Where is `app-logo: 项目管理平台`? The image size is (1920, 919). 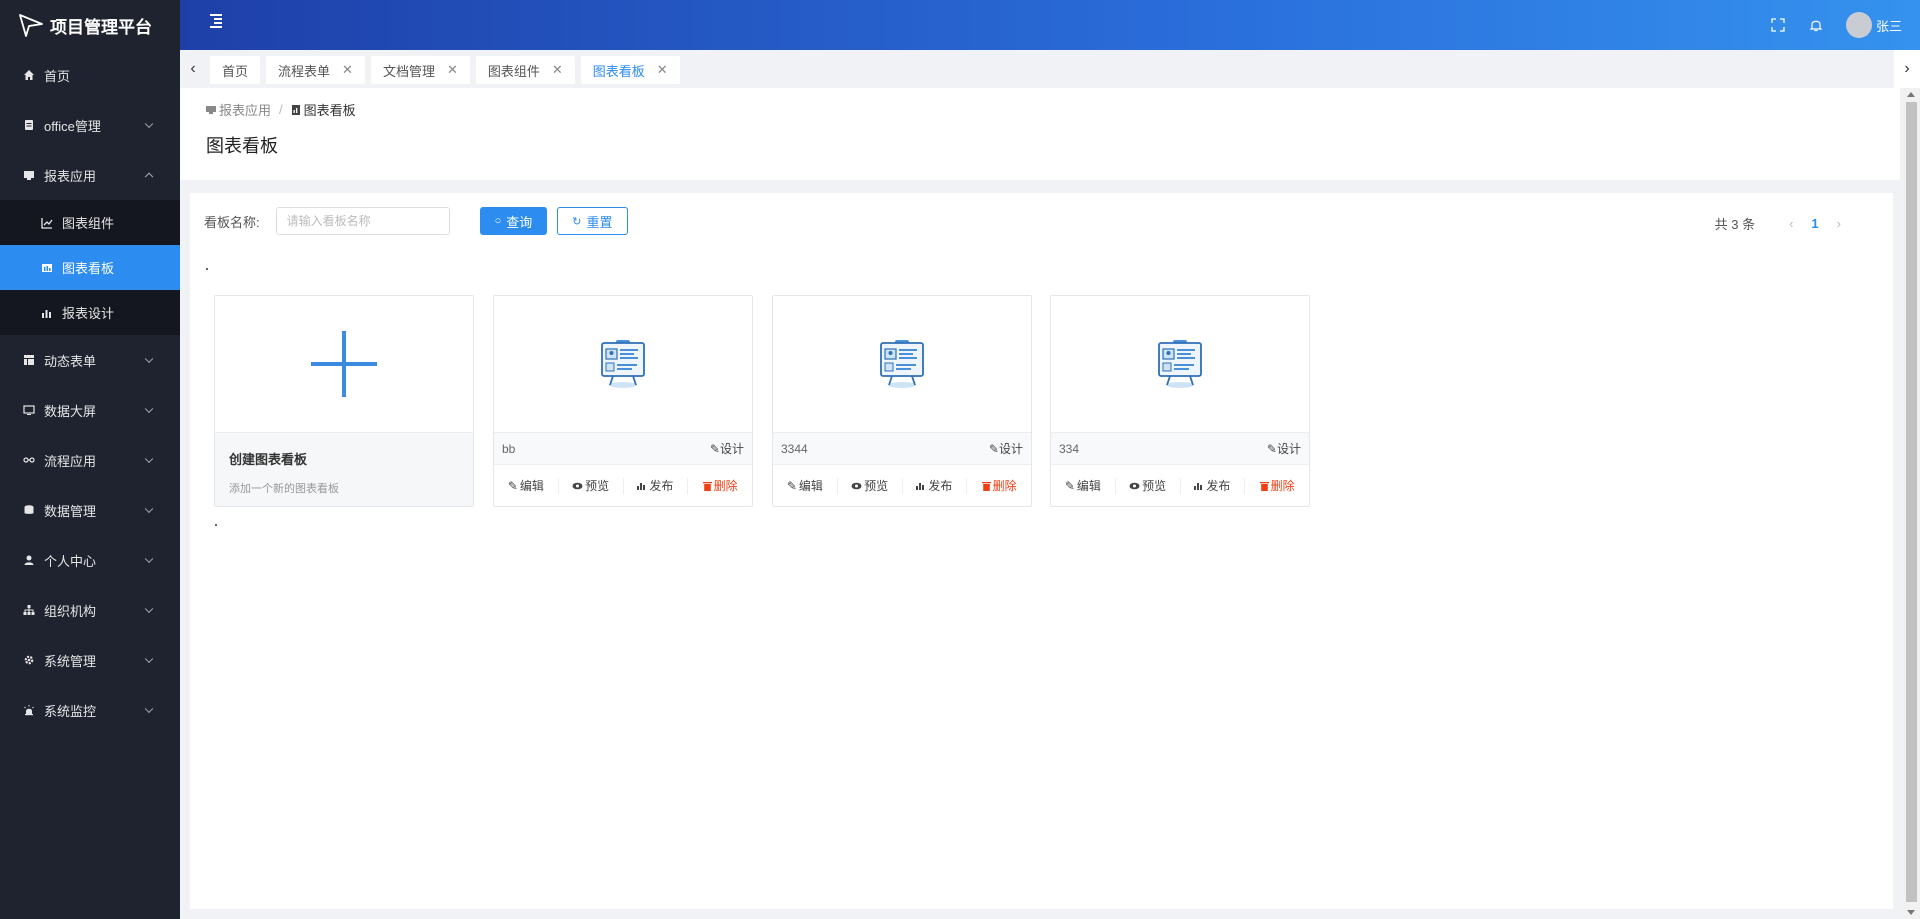
app-logo: 项目管理平台 is located at coordinates (90, 25).